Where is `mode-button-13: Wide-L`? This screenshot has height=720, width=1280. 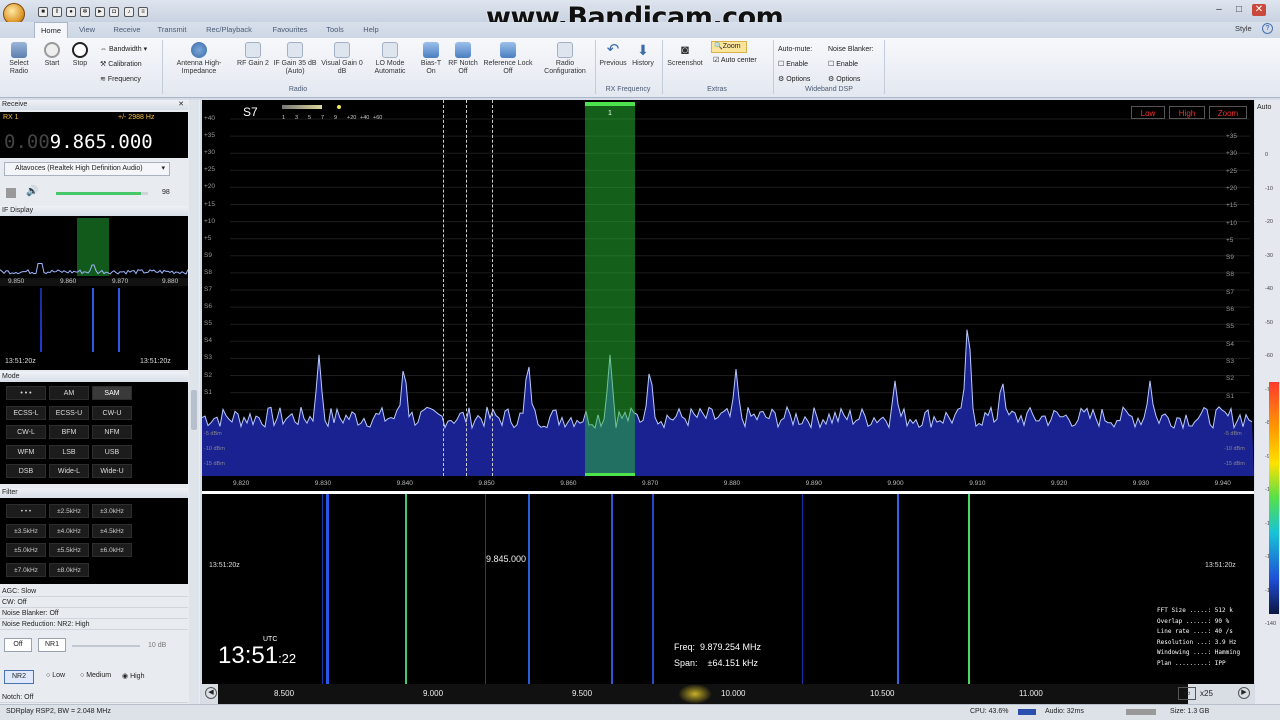
mode-button-13: Wide-L is located at coordinates (69, 471).